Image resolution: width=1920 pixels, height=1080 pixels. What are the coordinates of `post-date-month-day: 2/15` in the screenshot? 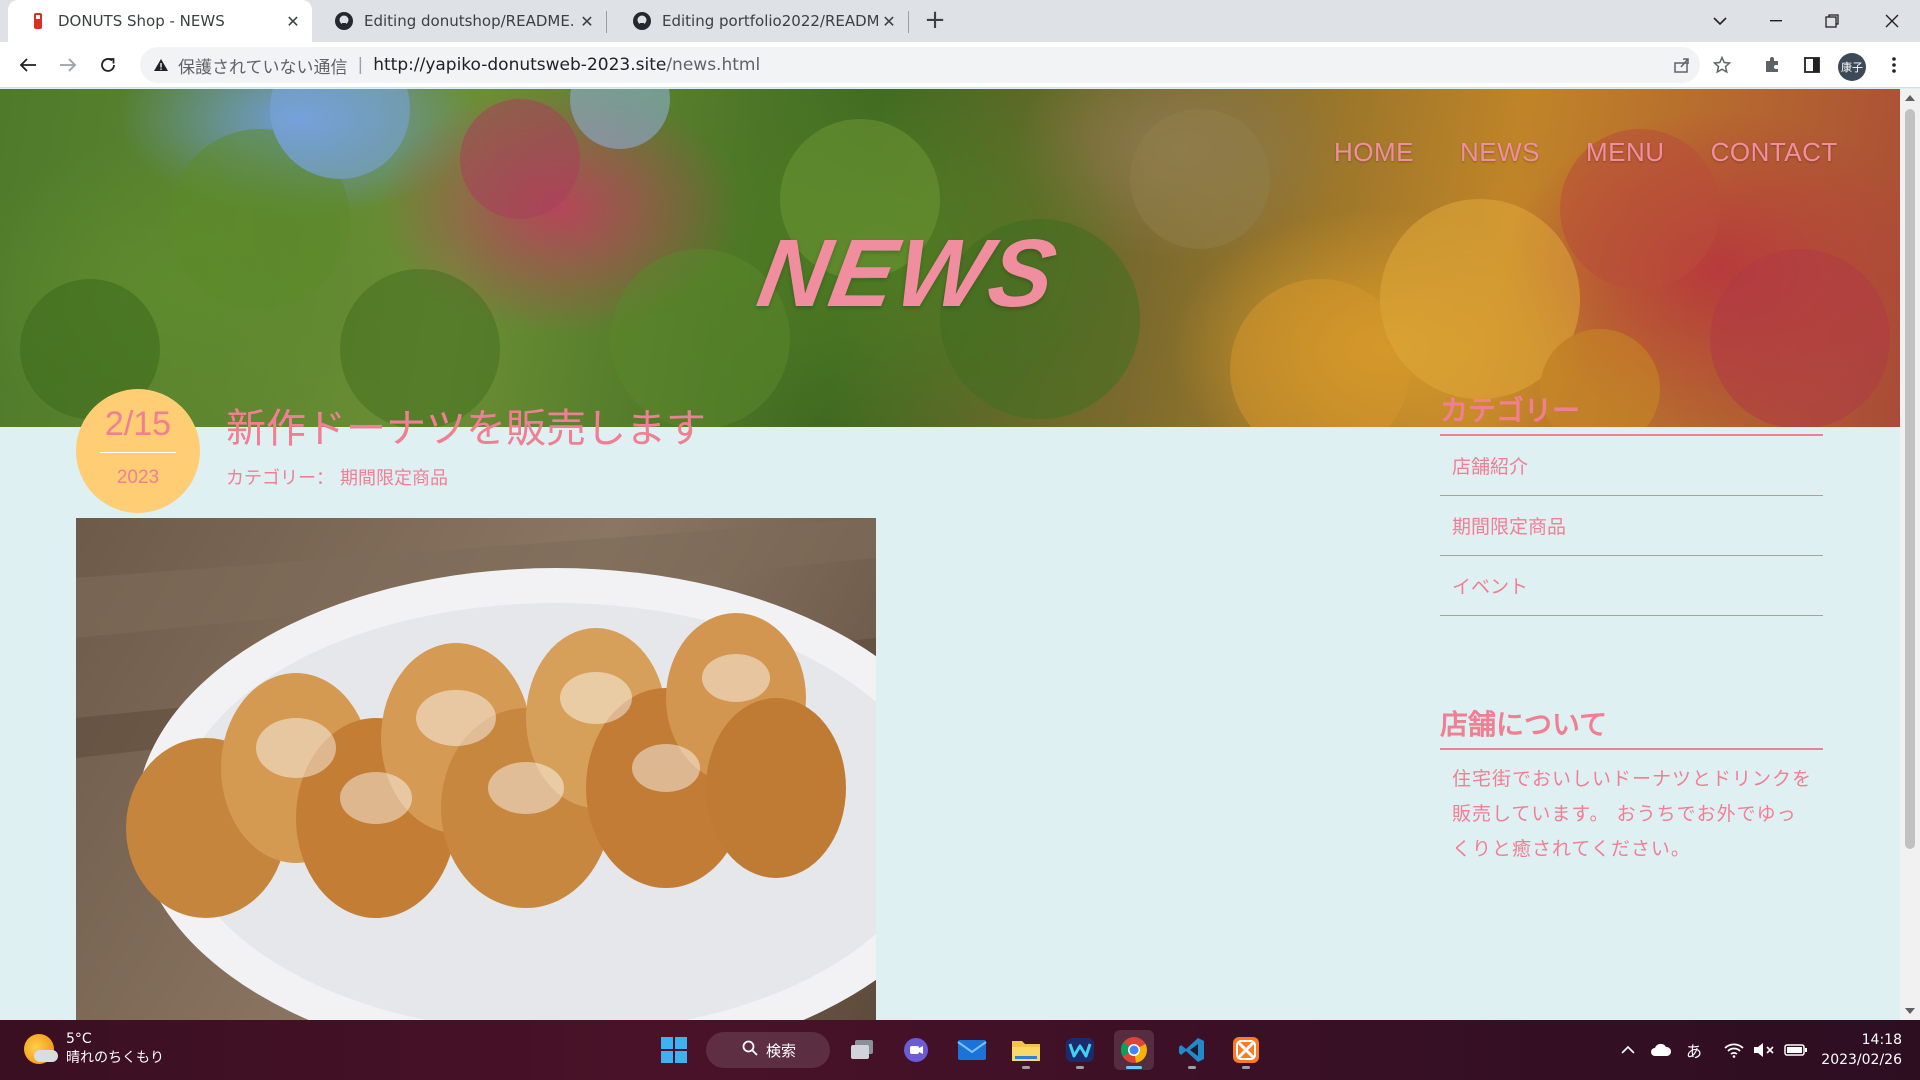 It's located at (138, 424).